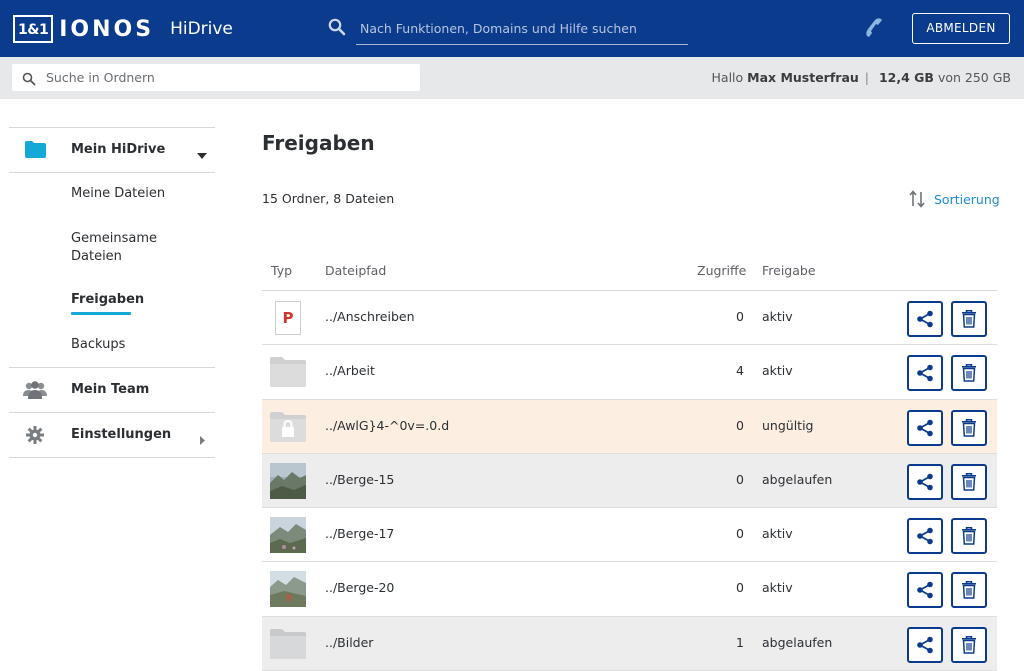 The height and width of the screenshot is (671, 1024). Describe the element at coordinates (83, 248) in the screenshot. I see `sidebar-item-gemeinsame-dateien: Gemeinsame Dateien` at that location.